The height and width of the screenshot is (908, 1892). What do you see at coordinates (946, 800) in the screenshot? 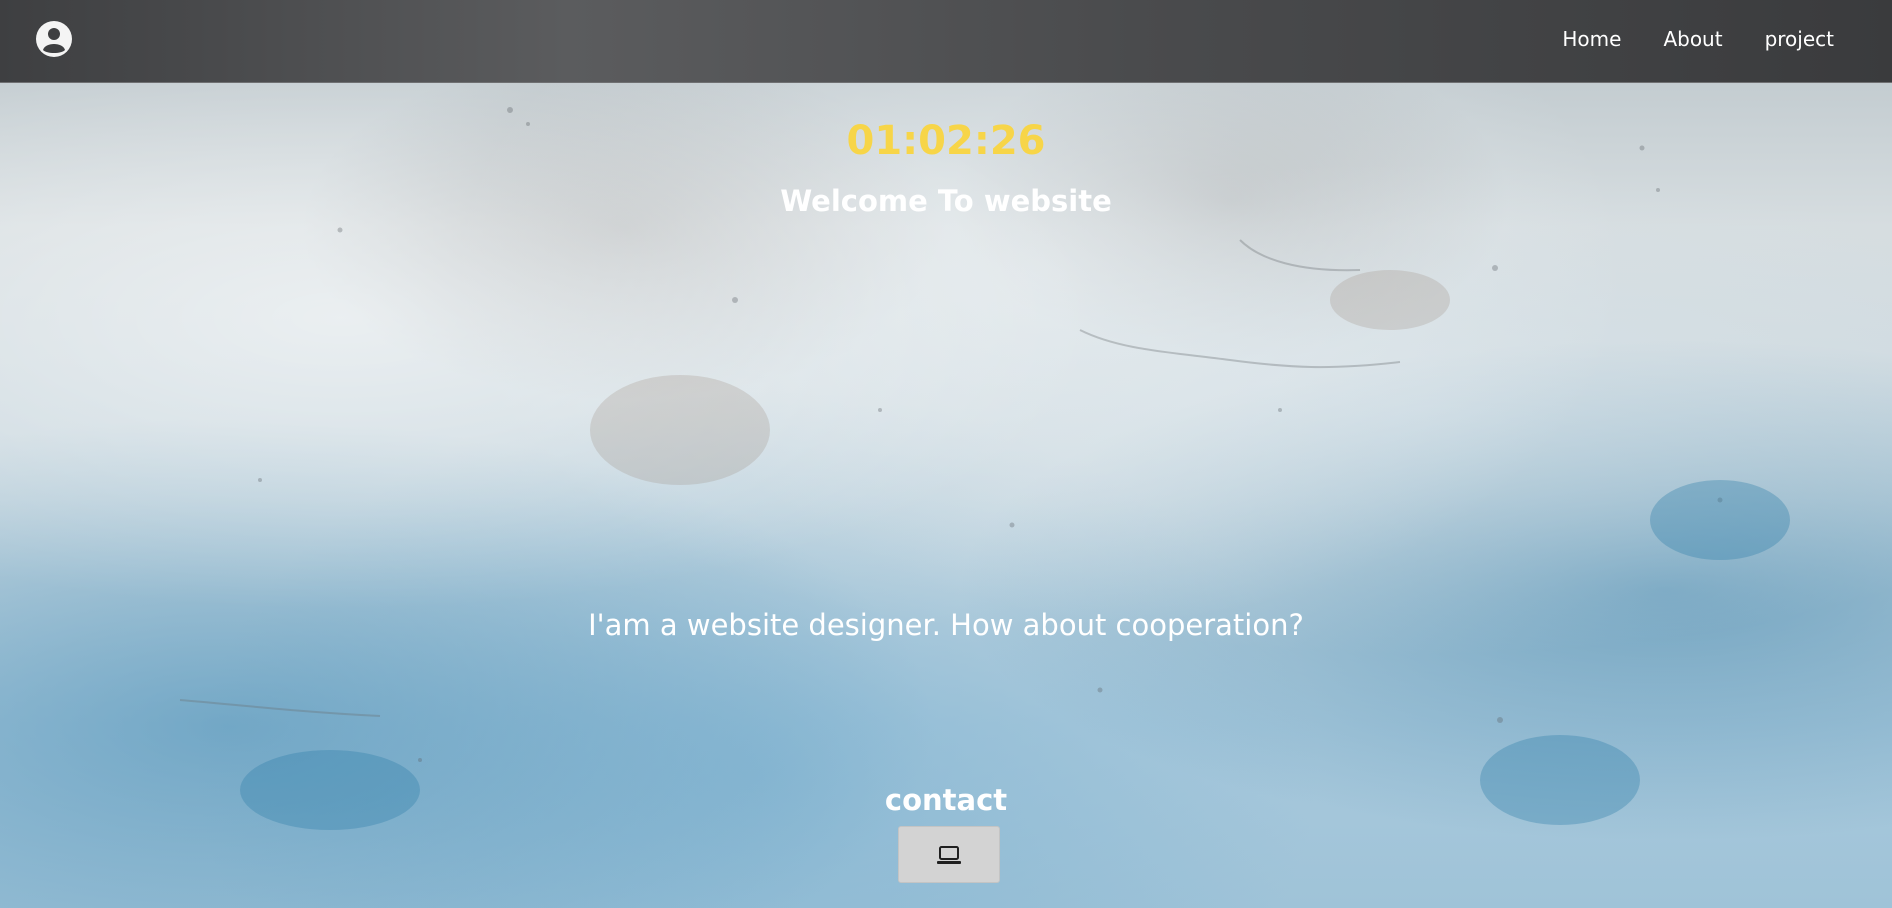
I see `contact-heading: contact` at bounding box center [946, 800].